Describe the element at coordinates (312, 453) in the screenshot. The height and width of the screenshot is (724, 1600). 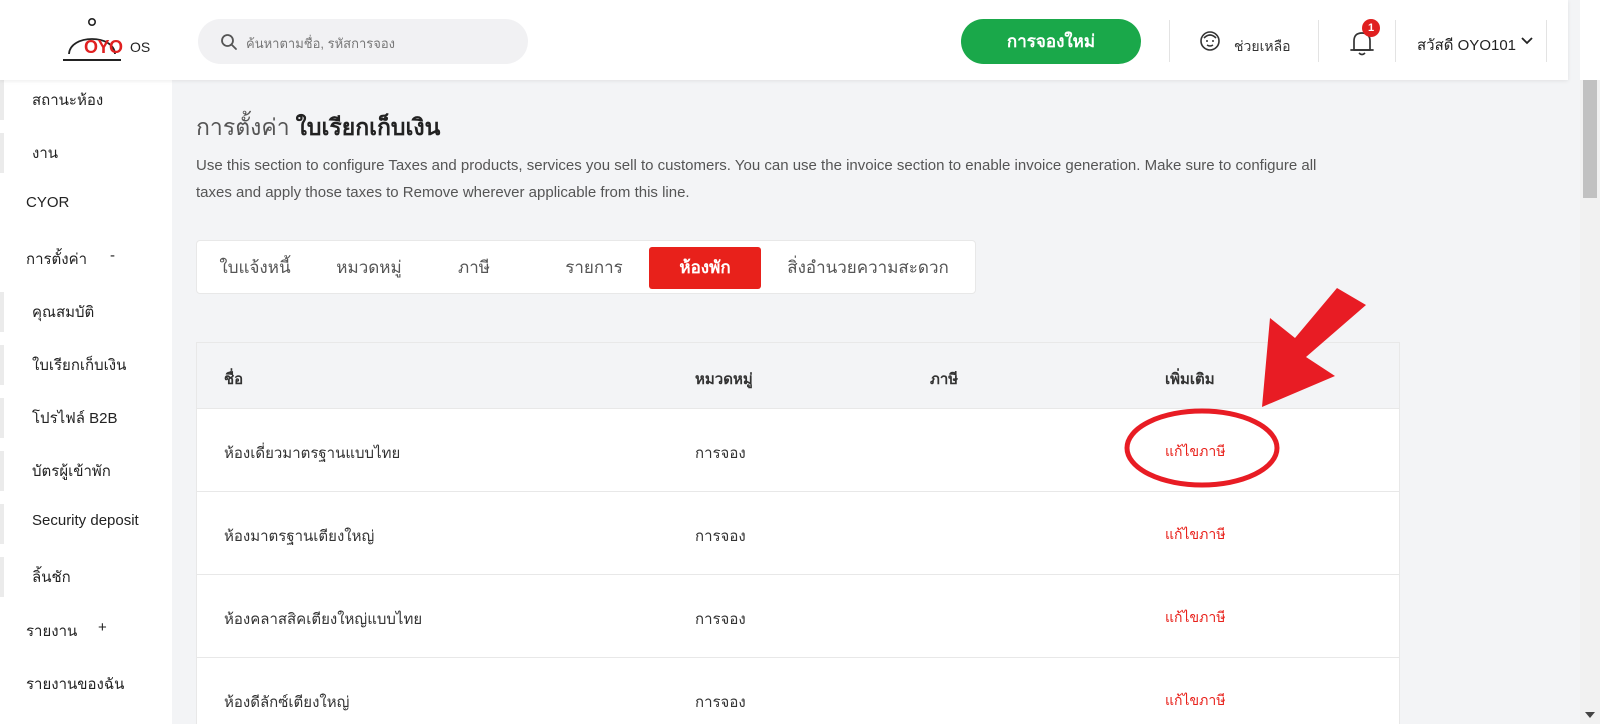
I see `room-name: ห้องเดี่ยวมาตรฐานแบบไทย` at that location.